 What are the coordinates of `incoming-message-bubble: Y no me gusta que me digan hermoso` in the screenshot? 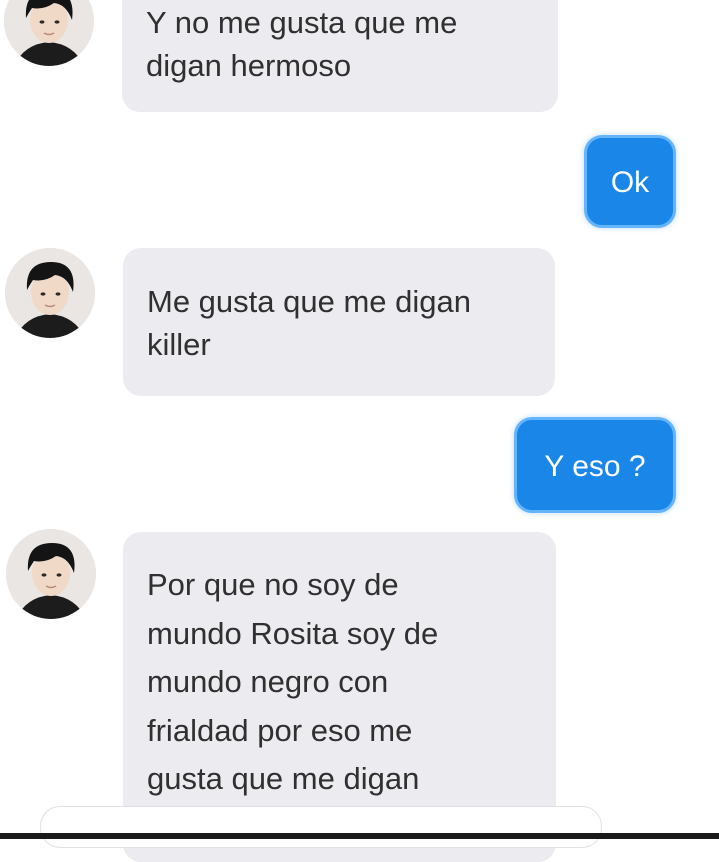 It's located at (340, 56).